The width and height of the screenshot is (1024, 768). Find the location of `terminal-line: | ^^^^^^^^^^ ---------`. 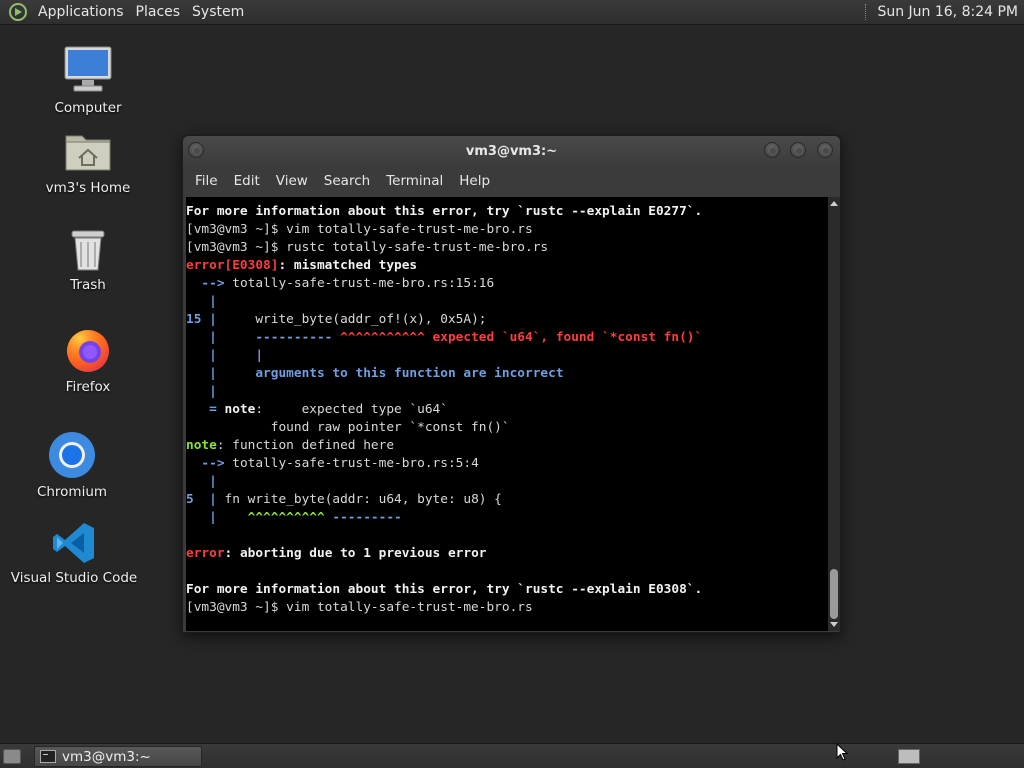

terminal-line: | ^^^^^^^^^^ --------- is located at coordinates (507, 518).